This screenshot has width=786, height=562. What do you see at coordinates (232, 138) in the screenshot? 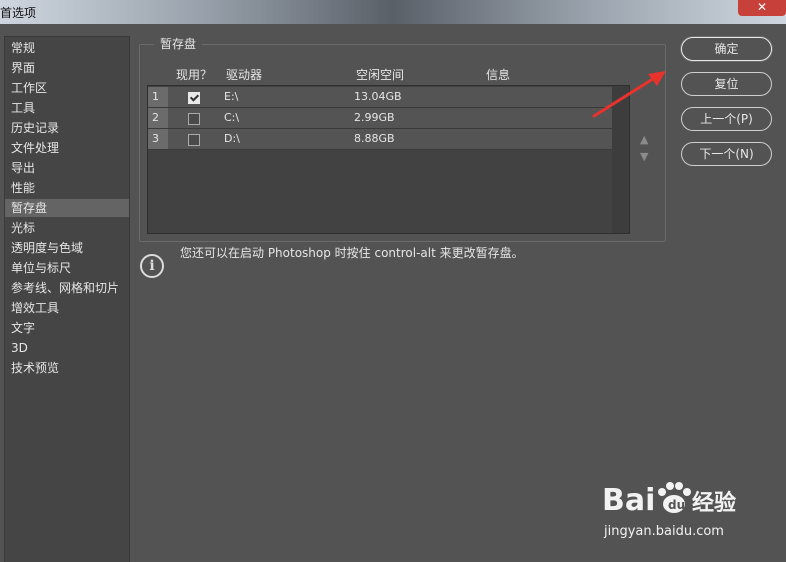
I see `drive-cell: D:\` at bounding box center [232, 138].